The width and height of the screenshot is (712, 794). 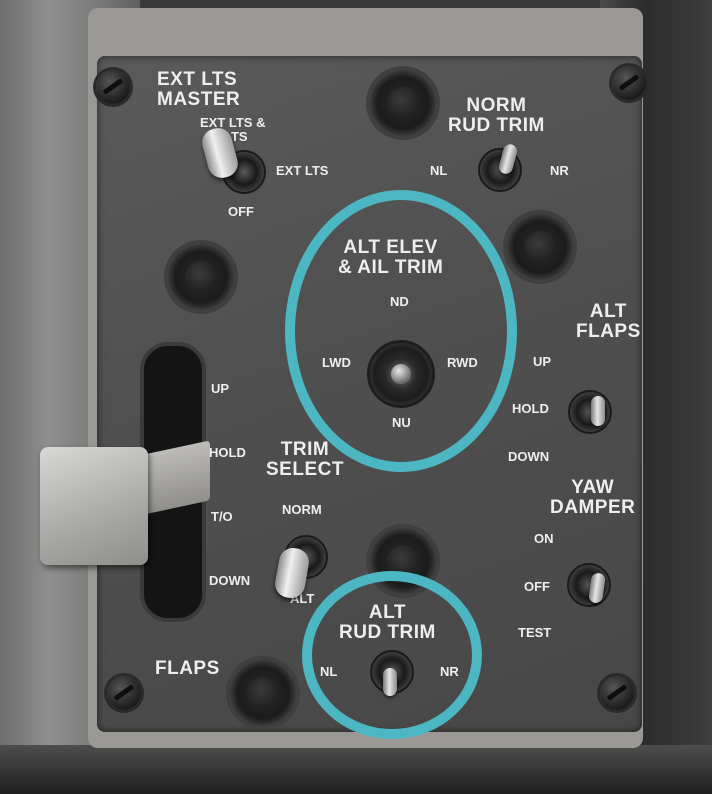 What do you see at coordinates (439, 170) in the screenshot?
I see `norm-rud-trim-left-label: NL` at bounding box center [439, 170].